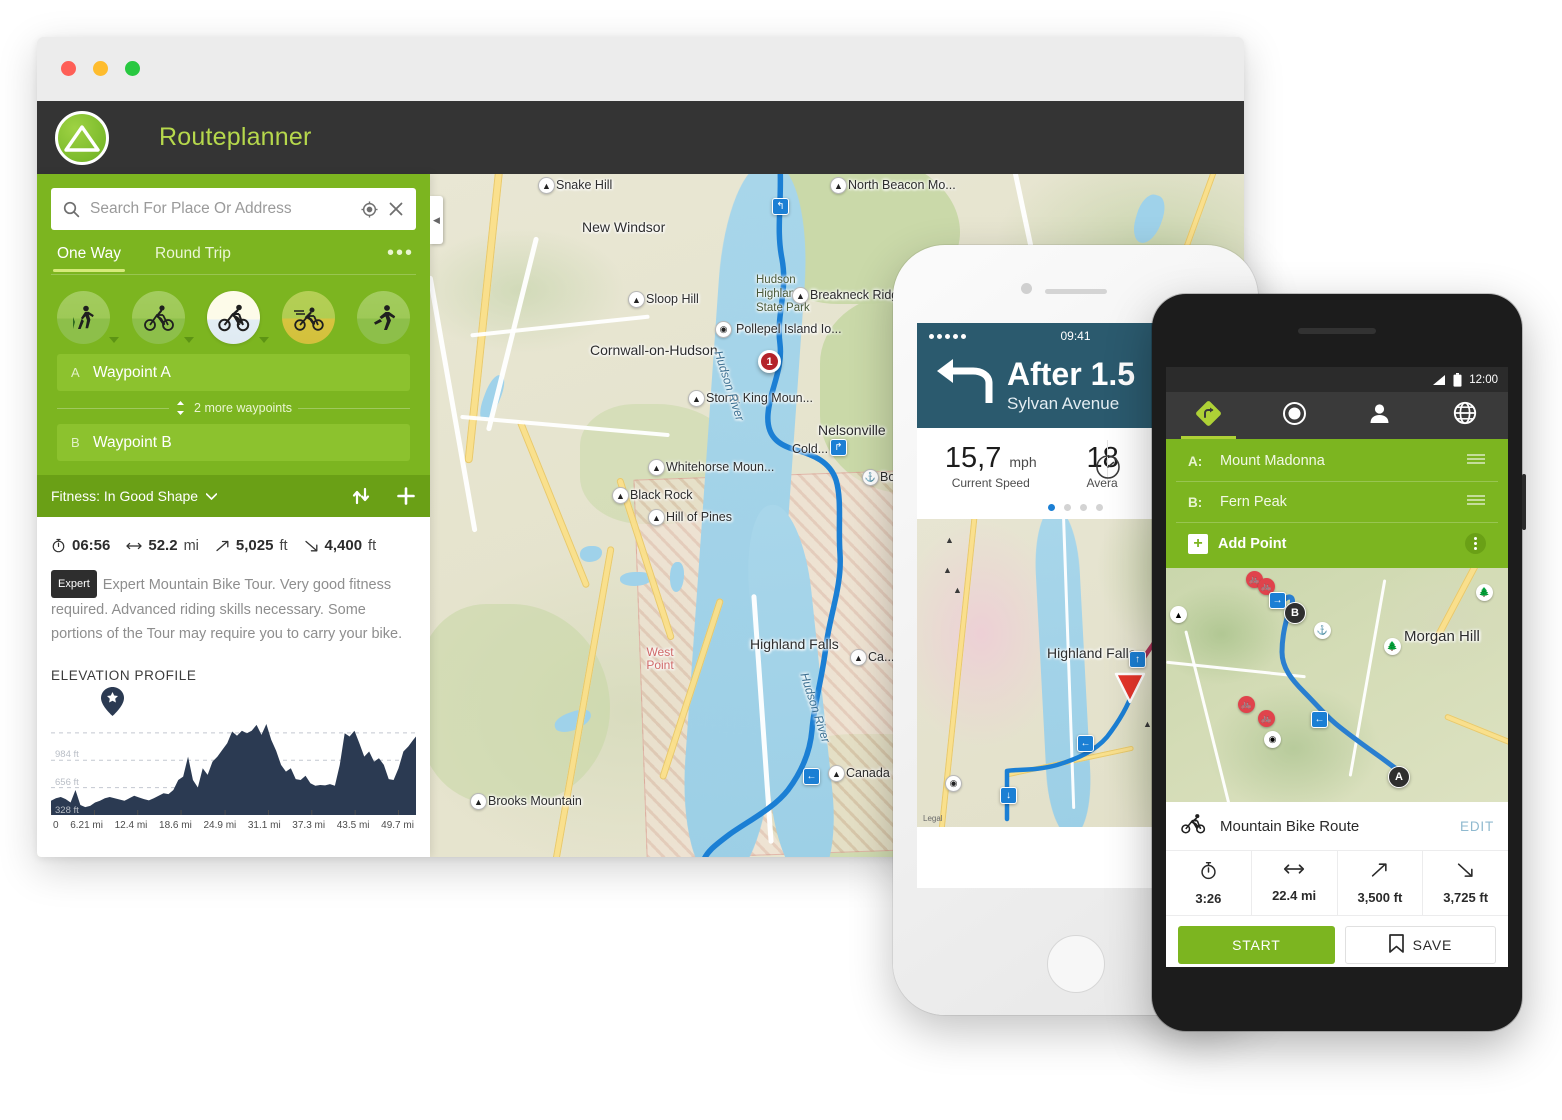 The height and width of the screenshot is (1120, 1562). I want to click on plus-icon, so click(406, 496).